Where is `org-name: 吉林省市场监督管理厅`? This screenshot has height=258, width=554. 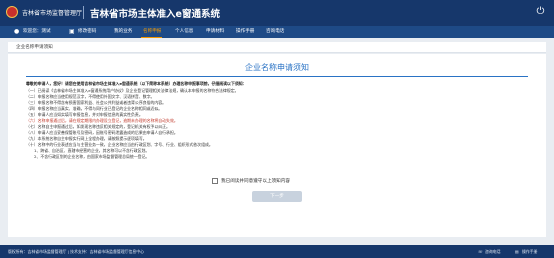
org-name: 吉林省市场监督管理厅 is located at coordinates (52, 13).